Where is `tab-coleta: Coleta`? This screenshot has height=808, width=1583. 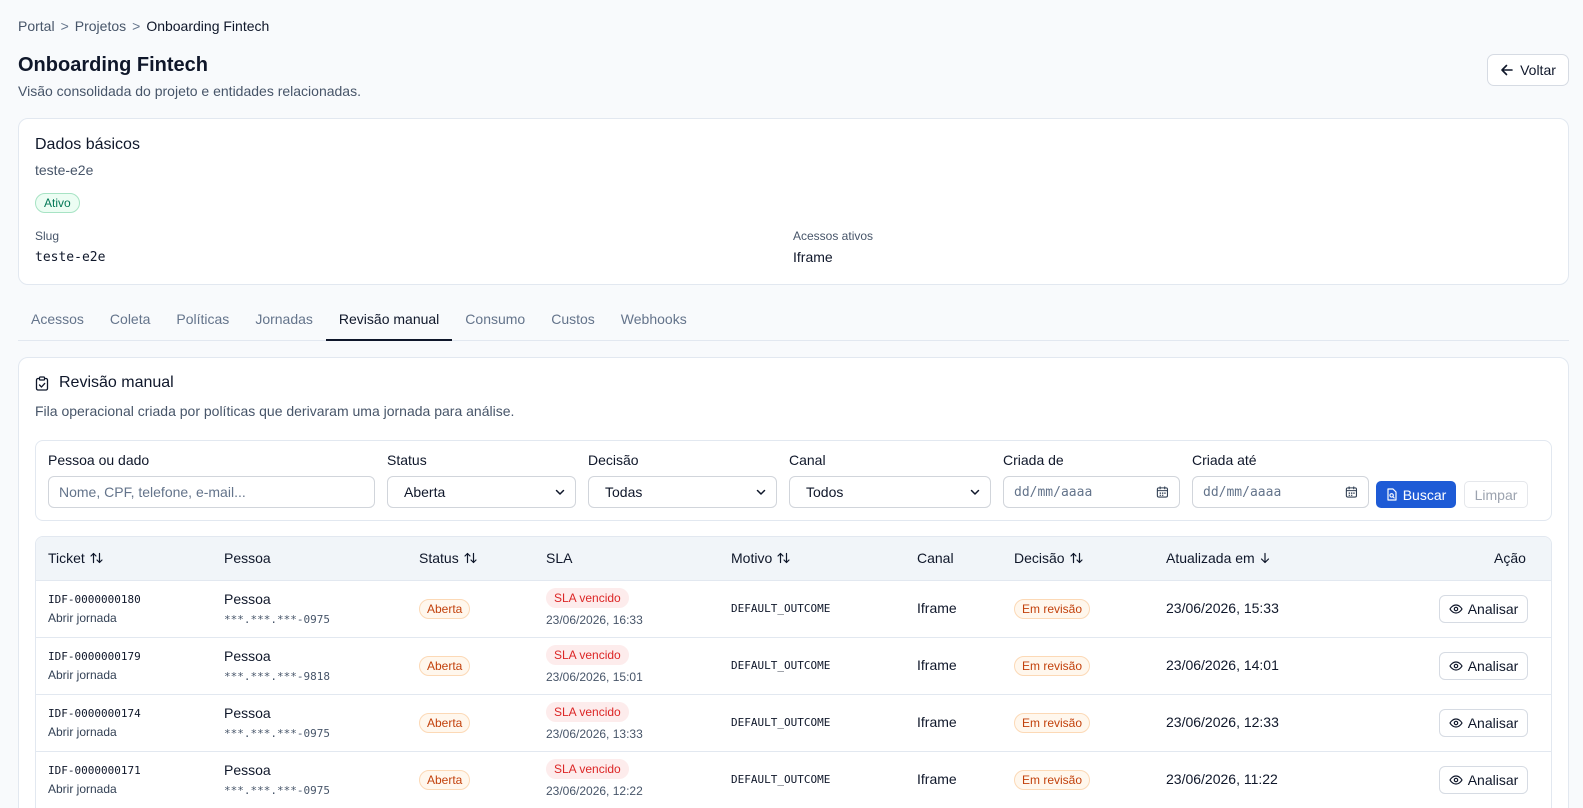
tab-coleta: Coleta is located at coordinates (130, 323).